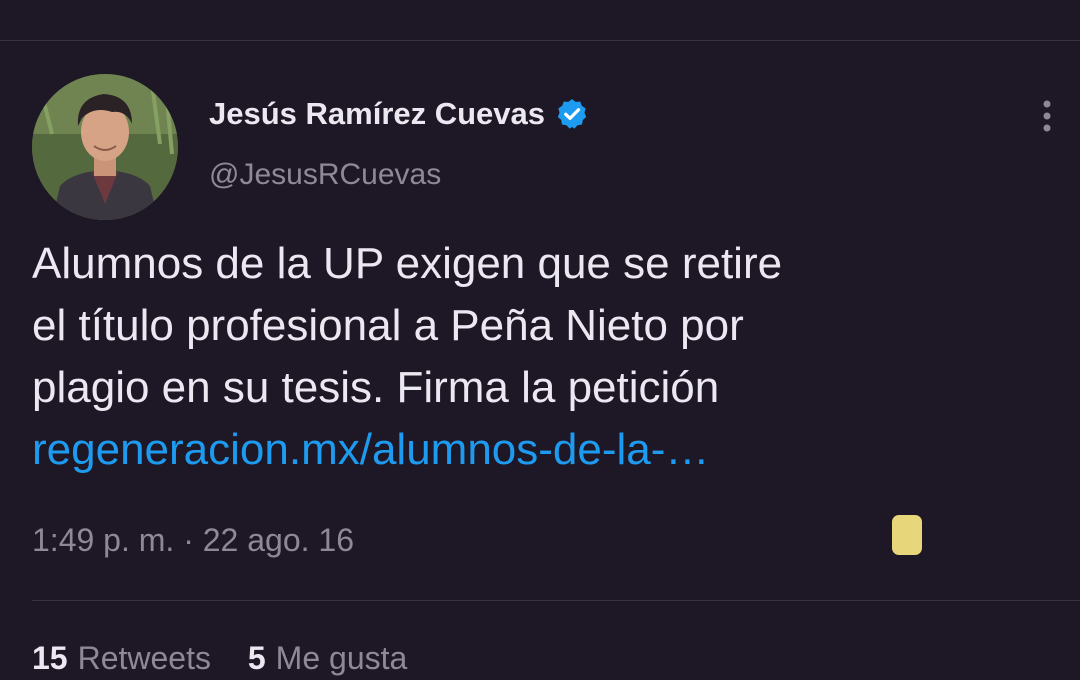 This screenshot has height=680, width=1080. I want to click on author-name-row: Jesús Ramírez Cuevas, so click(399, 114).